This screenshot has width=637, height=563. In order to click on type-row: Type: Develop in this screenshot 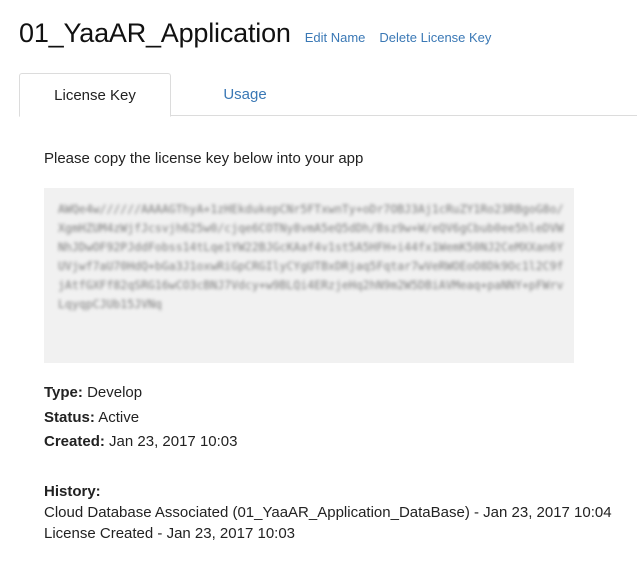, I will do `click(93, 392)`.